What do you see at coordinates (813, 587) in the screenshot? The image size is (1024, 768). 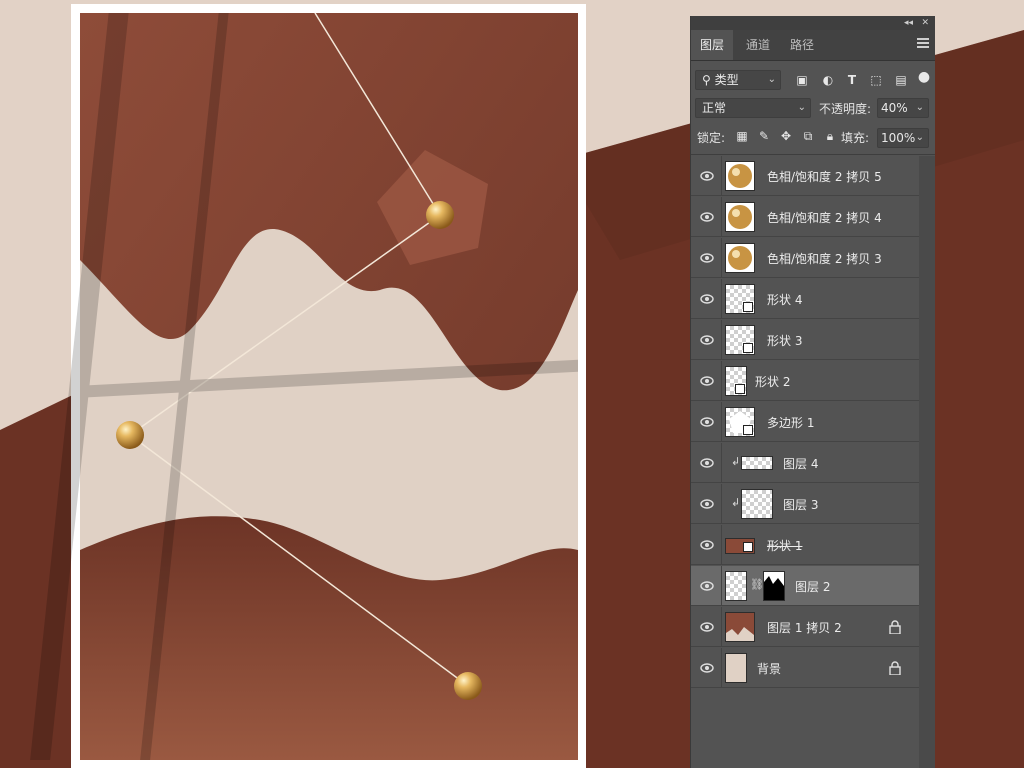 I see `layer-name: 图层 2` at bounding box center [813, 587].